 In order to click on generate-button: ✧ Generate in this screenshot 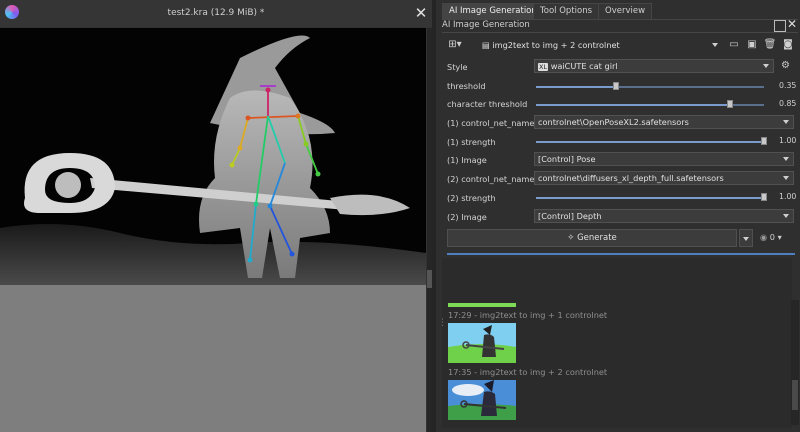, I will do `click(592, 238)`.